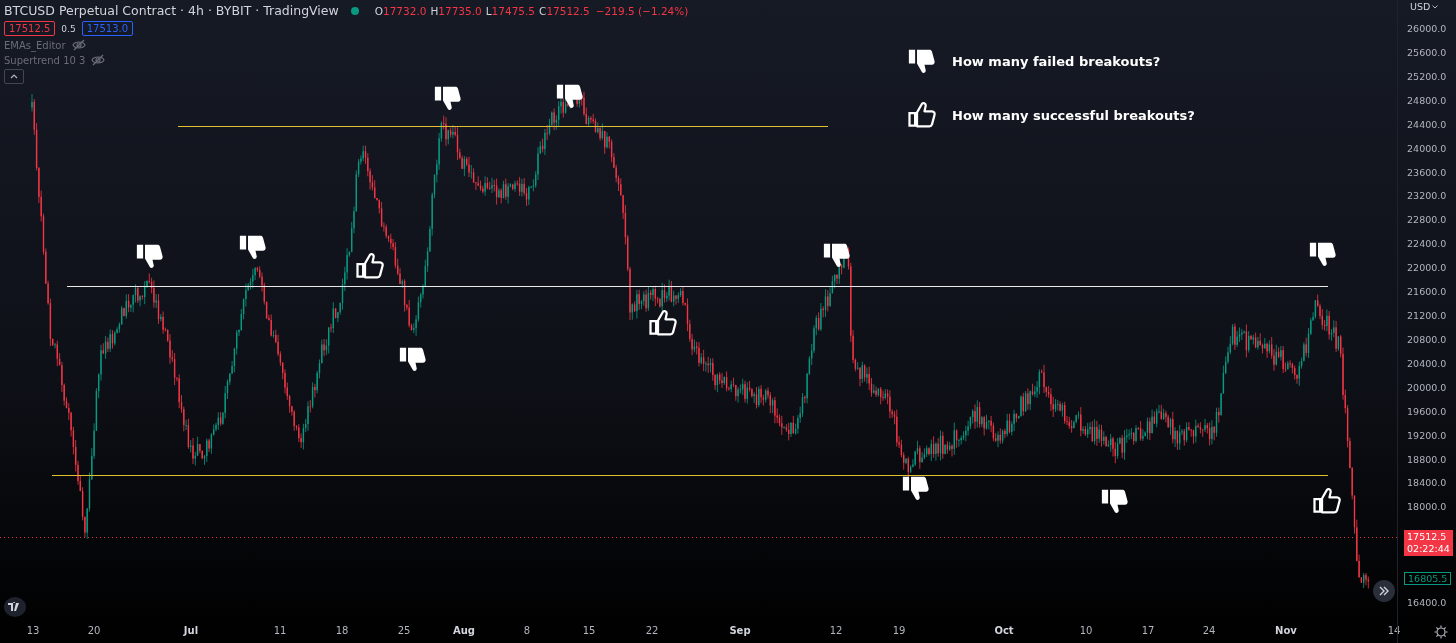 The height and width of the screenshot is (643, 1456). Describe the element at coordinates (15, 607) in the screenshot. I see `tradingview-logo-icon` at that location.